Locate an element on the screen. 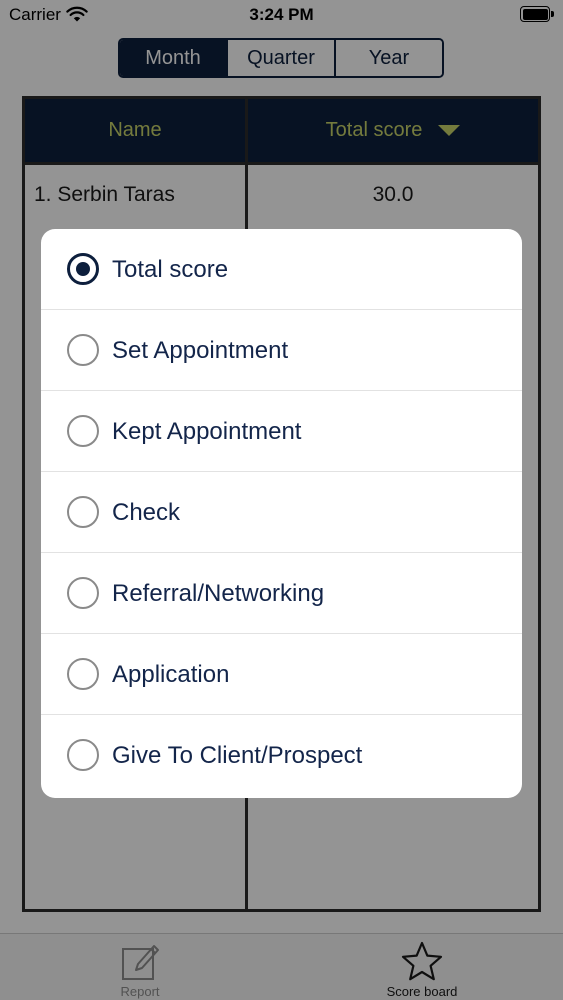  option-label: Referral/Networking is located at coordinates (218, 593).